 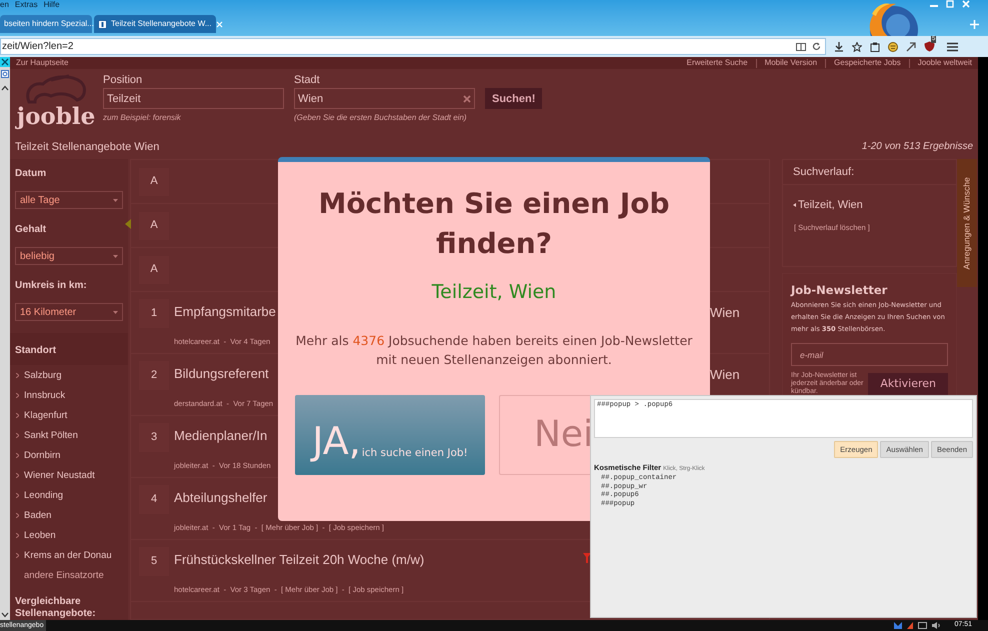 I want to click on address-field: zeit/Wien?len=2, so click(x=413, y=46).